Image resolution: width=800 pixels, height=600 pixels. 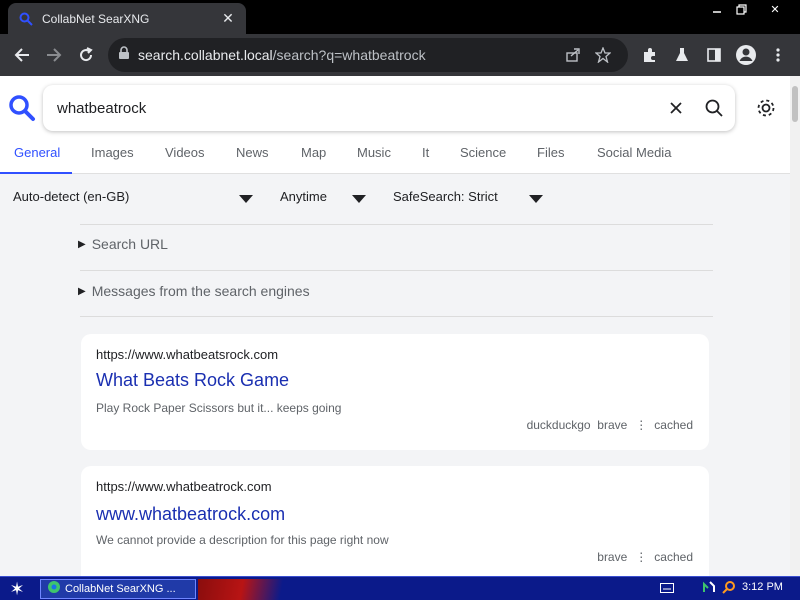 I want to click on restore-button, so click(x=741, y=9).